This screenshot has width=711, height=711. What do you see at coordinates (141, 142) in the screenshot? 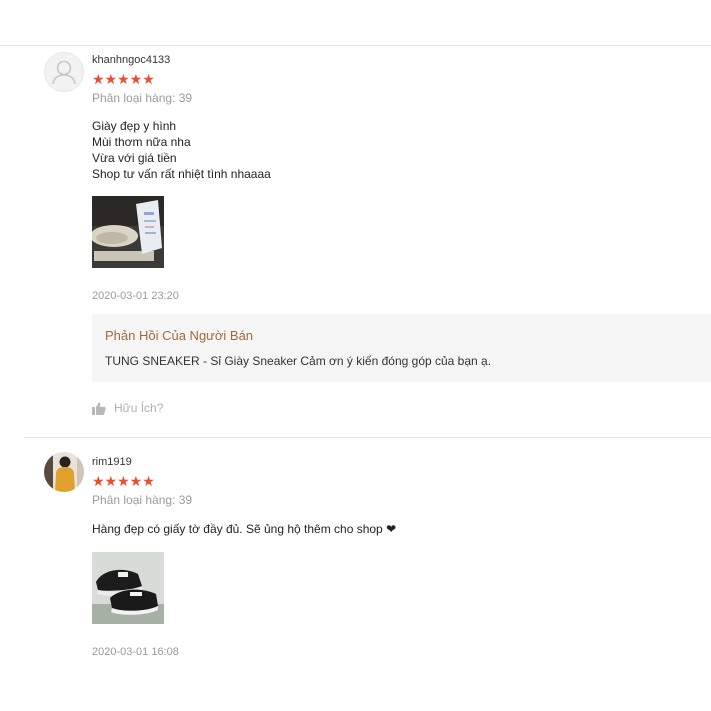
I see `comment-line: Mùi thơm nữa nha` at bounding box center [141, 142].